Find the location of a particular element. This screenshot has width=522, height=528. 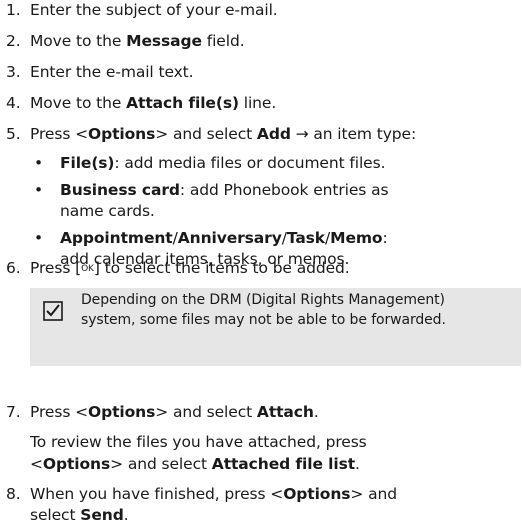

step-number: 7. is located at coordinates (13, 412).